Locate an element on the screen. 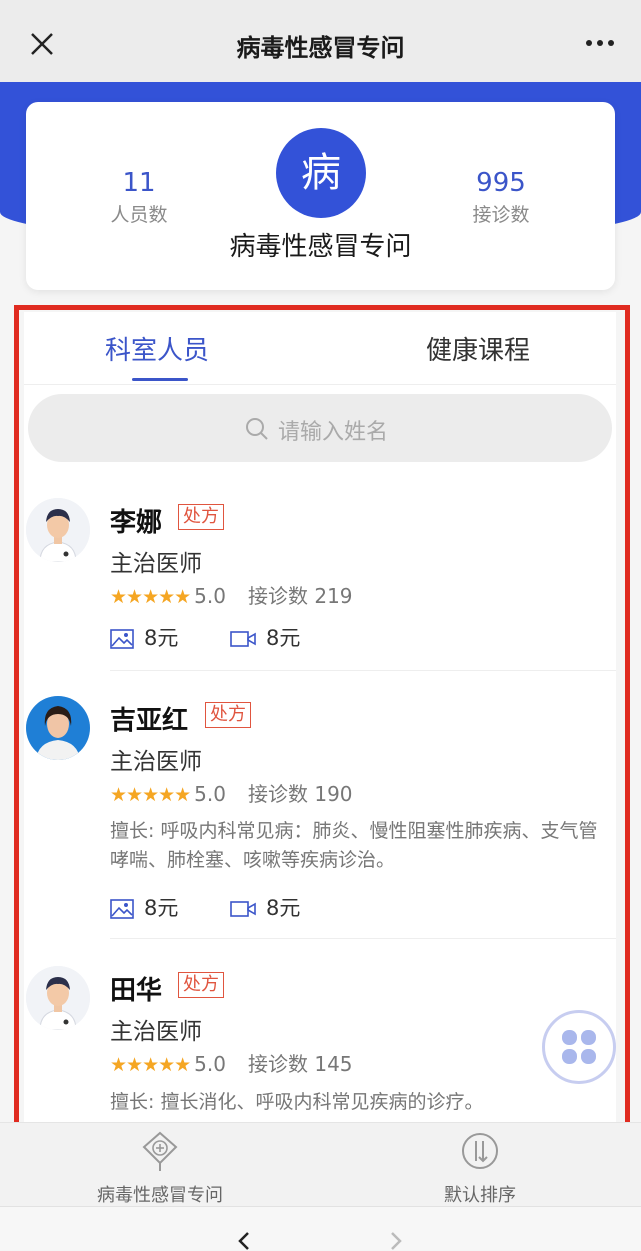 Image resolution: width=641 pixels, height=1251 pixels. clover-icon is located at coordinates (579, 1047).